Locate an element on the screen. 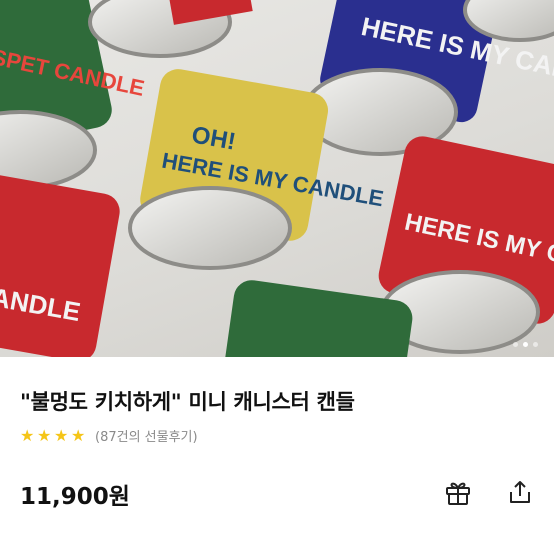 This screenshot has width=554, height=554. lid-top is located at coordinates (170, 29).